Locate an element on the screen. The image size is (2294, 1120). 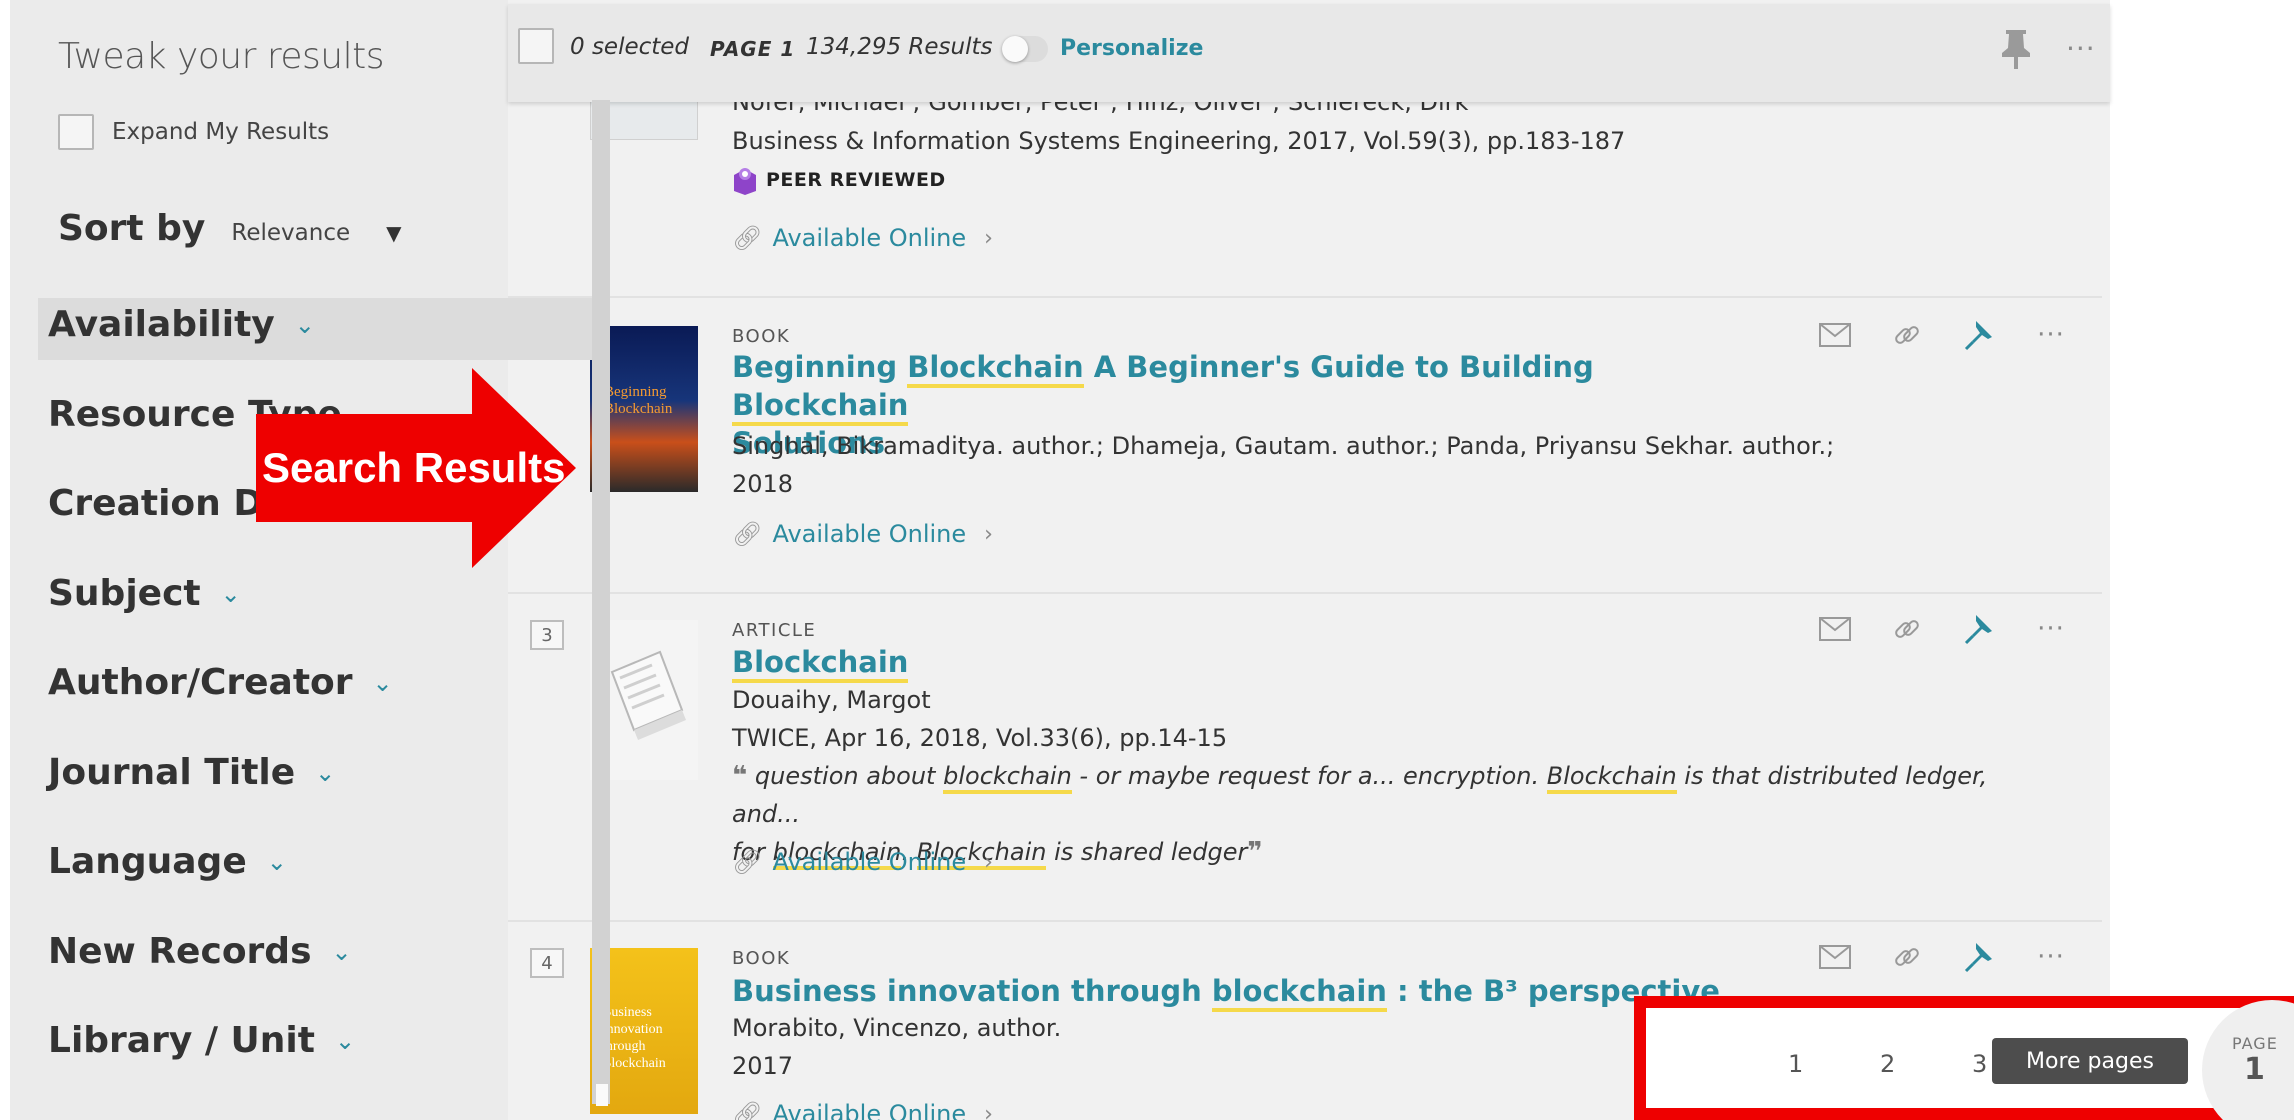
expand-label: Expand My Results is located at coordinates (221, 132).